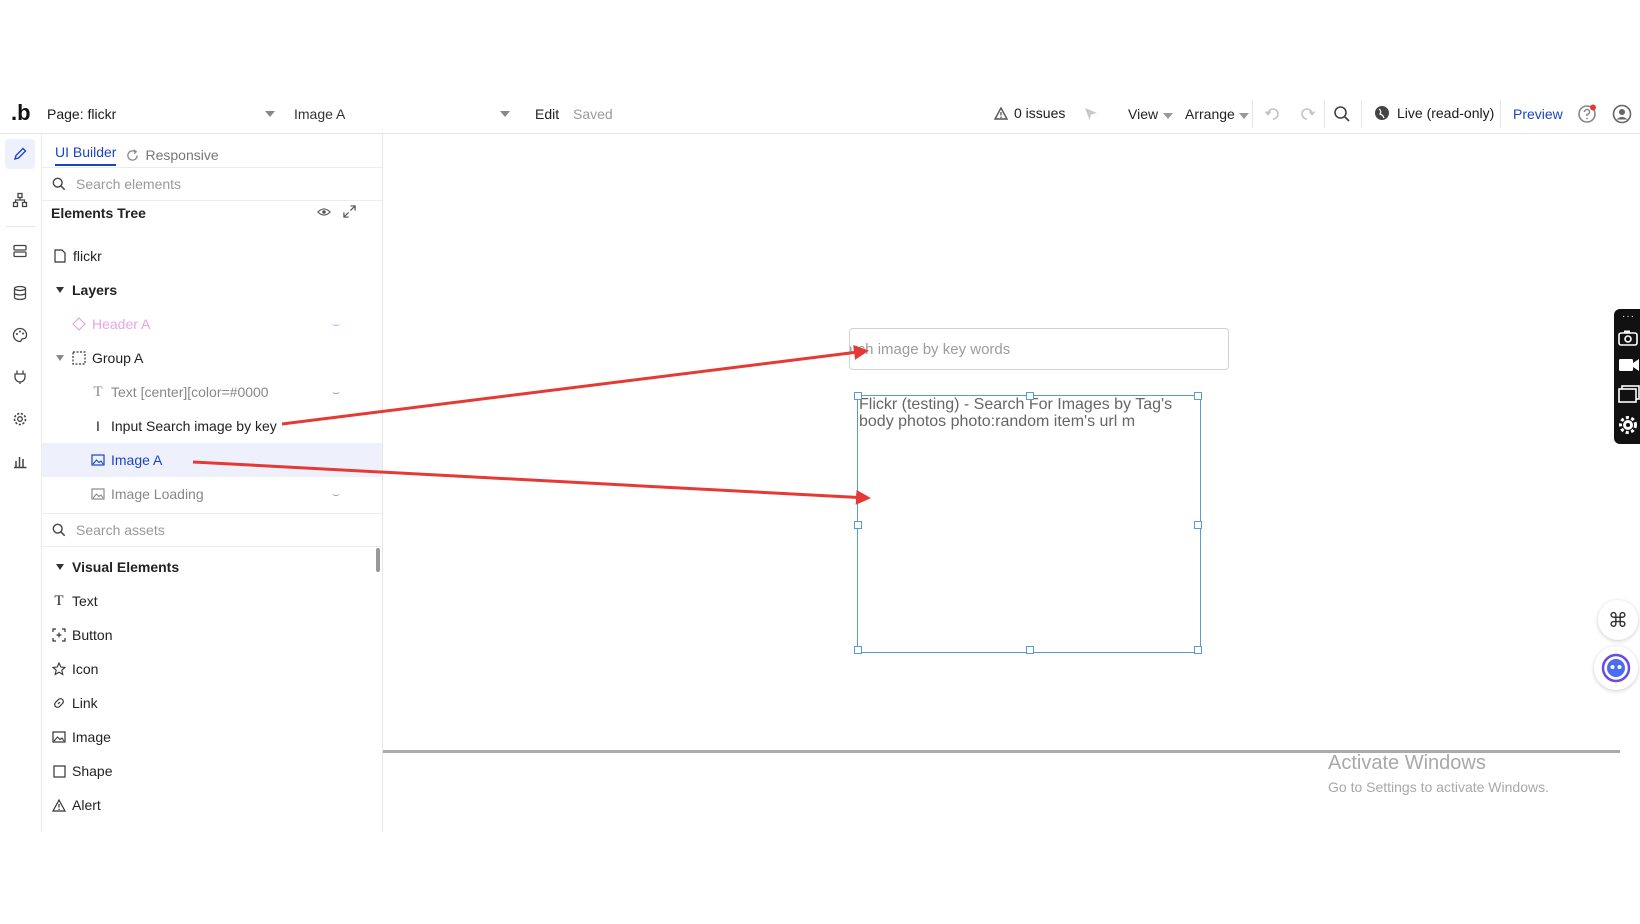 The image size is (1640, 924). What do you see at coordinates (1438, 787) in the screenshot?
I see `watermark-subtitle: Go to Settings to activate Windows.` at bounding box center [1438, 787].